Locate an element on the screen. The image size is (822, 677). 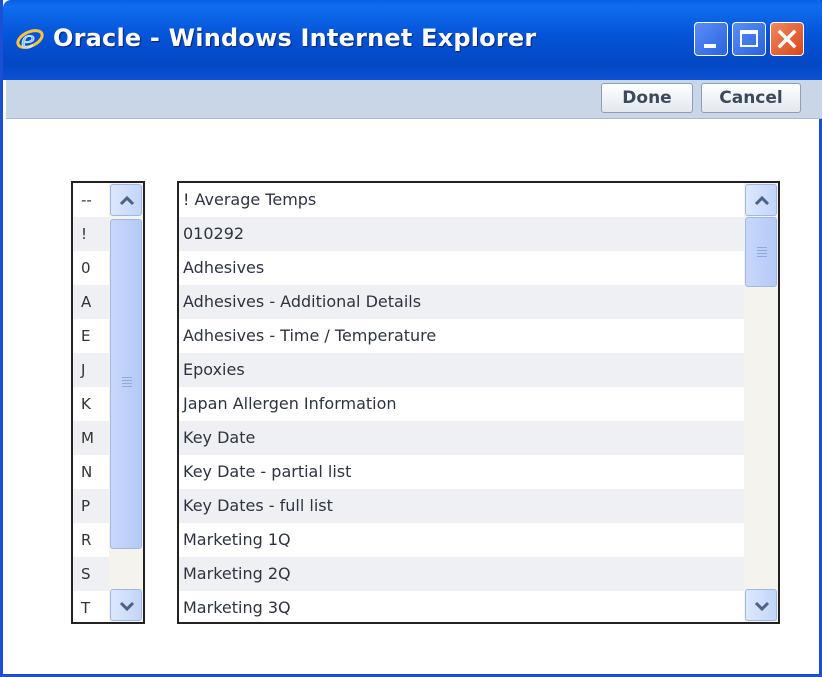
list-item: Marketing 3Q is located at coordinates (462, 606).